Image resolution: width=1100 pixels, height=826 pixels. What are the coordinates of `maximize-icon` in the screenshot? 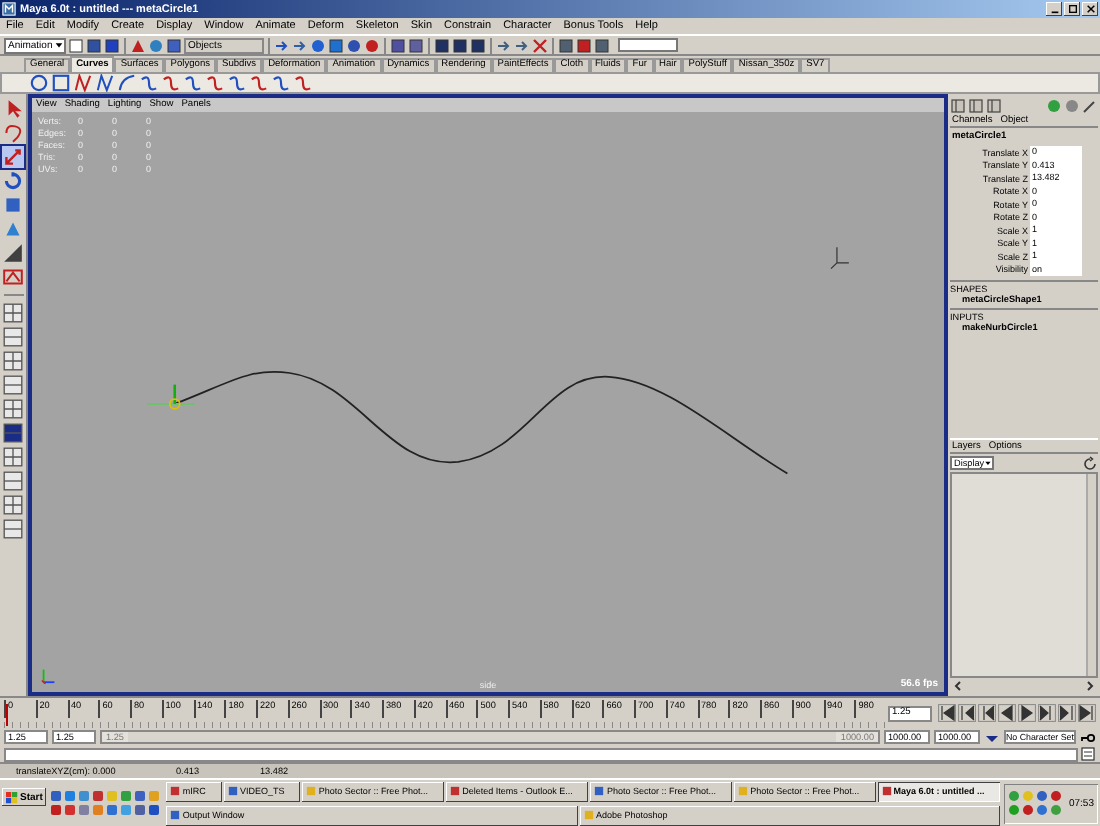 It's located at (1072, 9).